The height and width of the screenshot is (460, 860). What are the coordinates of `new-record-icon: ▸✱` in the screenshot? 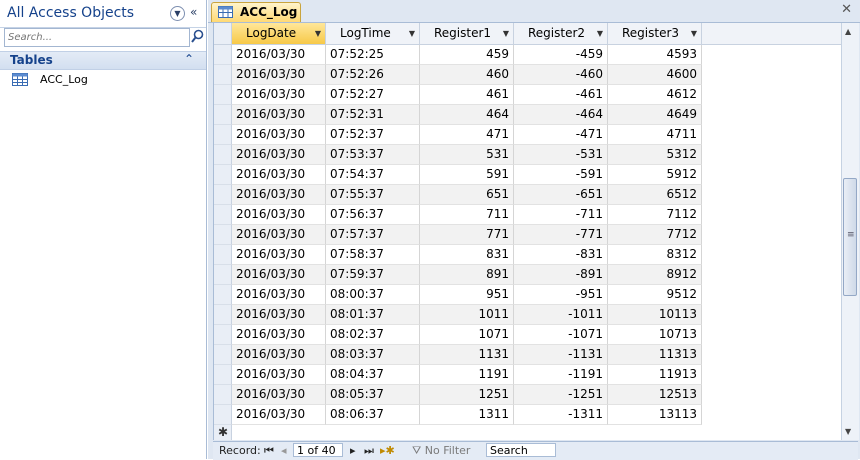 It's located at (387, 450).